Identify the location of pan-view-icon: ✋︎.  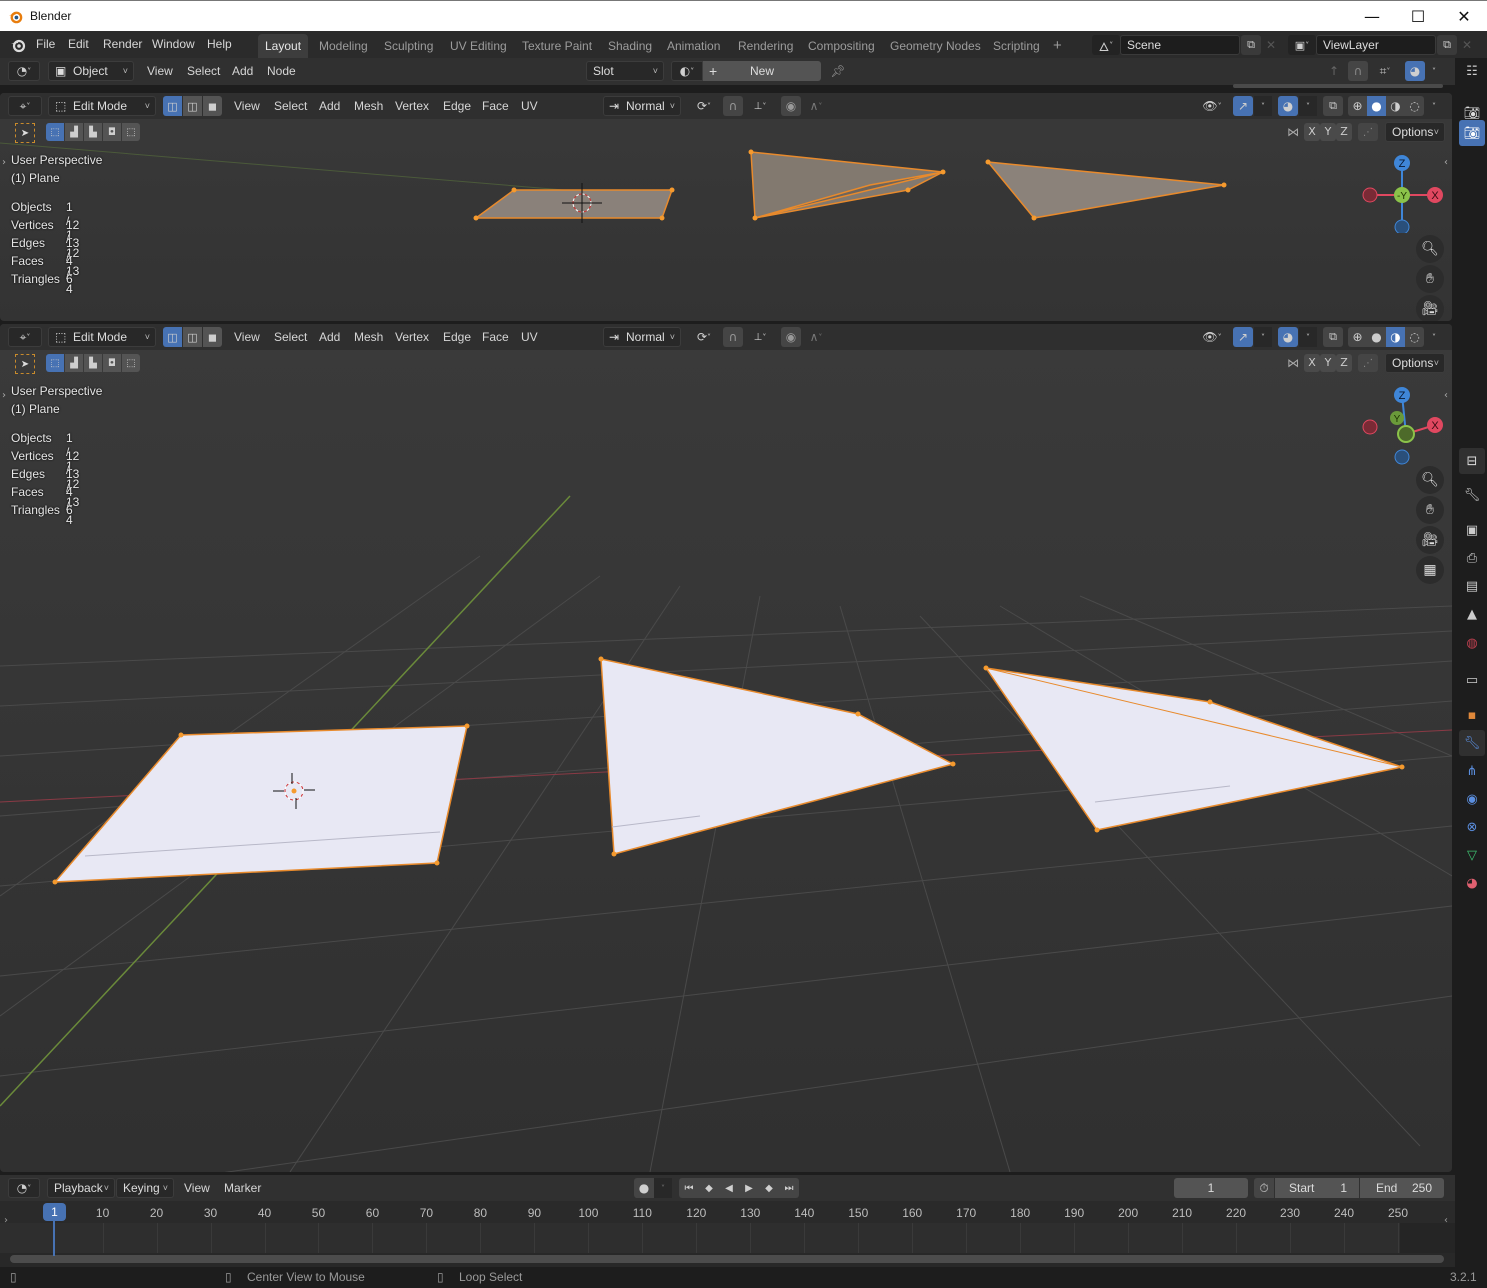
(1430, 279).